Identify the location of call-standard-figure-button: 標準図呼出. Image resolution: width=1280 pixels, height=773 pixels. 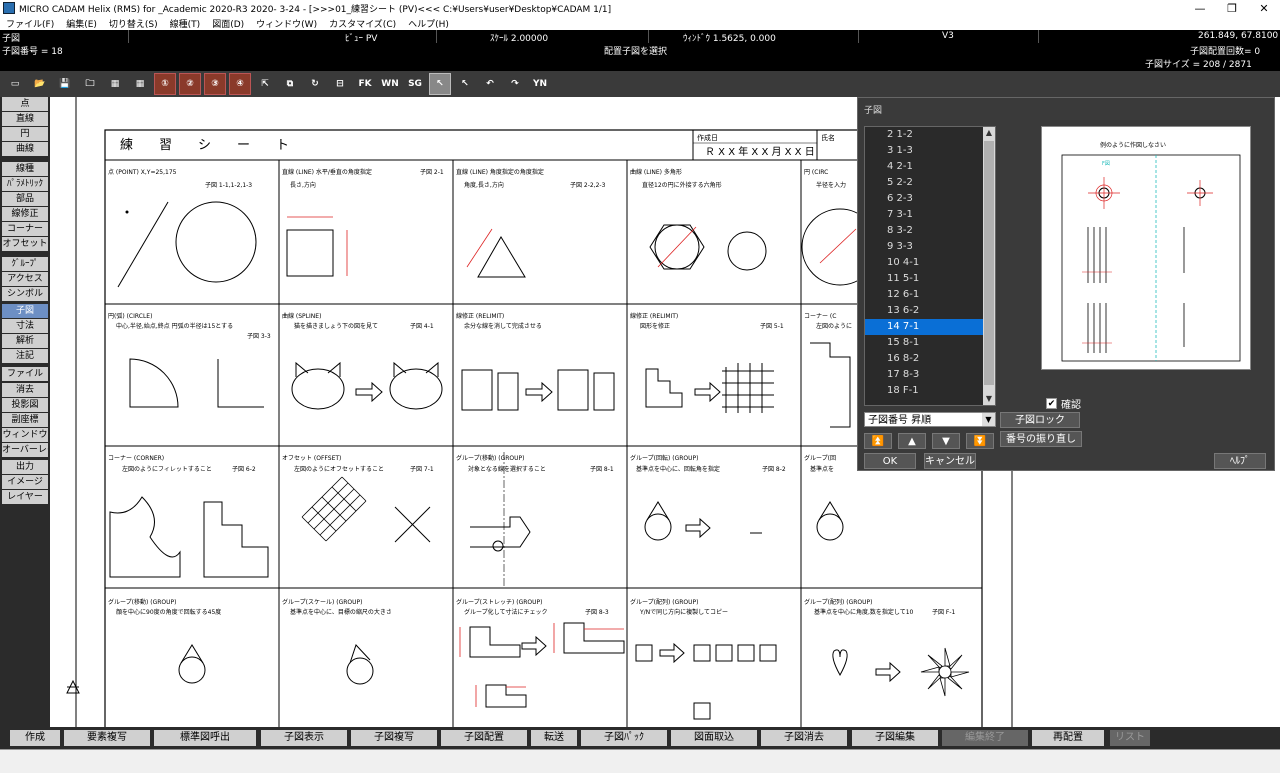
(205, 738).